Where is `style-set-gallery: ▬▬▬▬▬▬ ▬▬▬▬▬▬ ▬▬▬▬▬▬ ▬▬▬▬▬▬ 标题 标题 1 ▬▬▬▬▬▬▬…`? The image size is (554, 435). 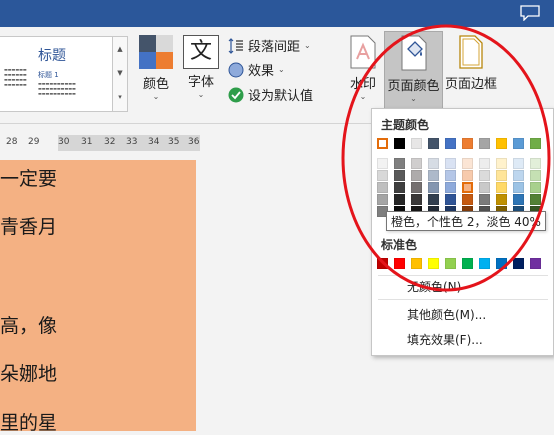
style-set-gallery: ▬▬▬▬▬▬ ▬▬▬▬▬▬ ▬▬▬▬▬▬ ▬▬▬▬▬▬ 标题 标题 1 ▬▬▬▬▬▬▬… is located at coordinates (56, 74).